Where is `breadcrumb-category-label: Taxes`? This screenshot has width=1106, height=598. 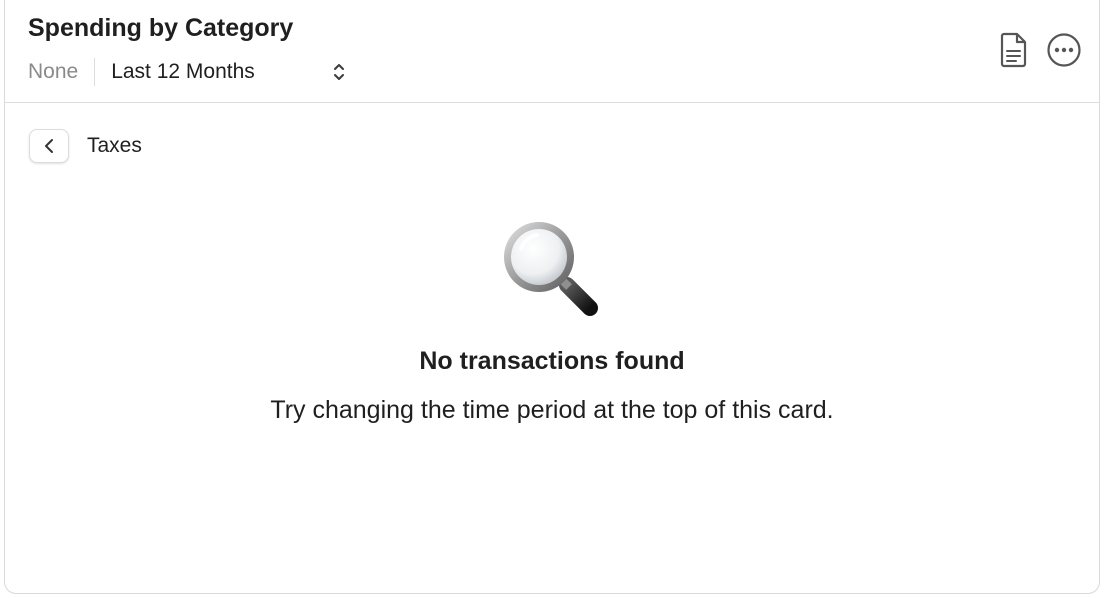 breadcrumb-category-label: Taxes is located at coordinates (114, 145).